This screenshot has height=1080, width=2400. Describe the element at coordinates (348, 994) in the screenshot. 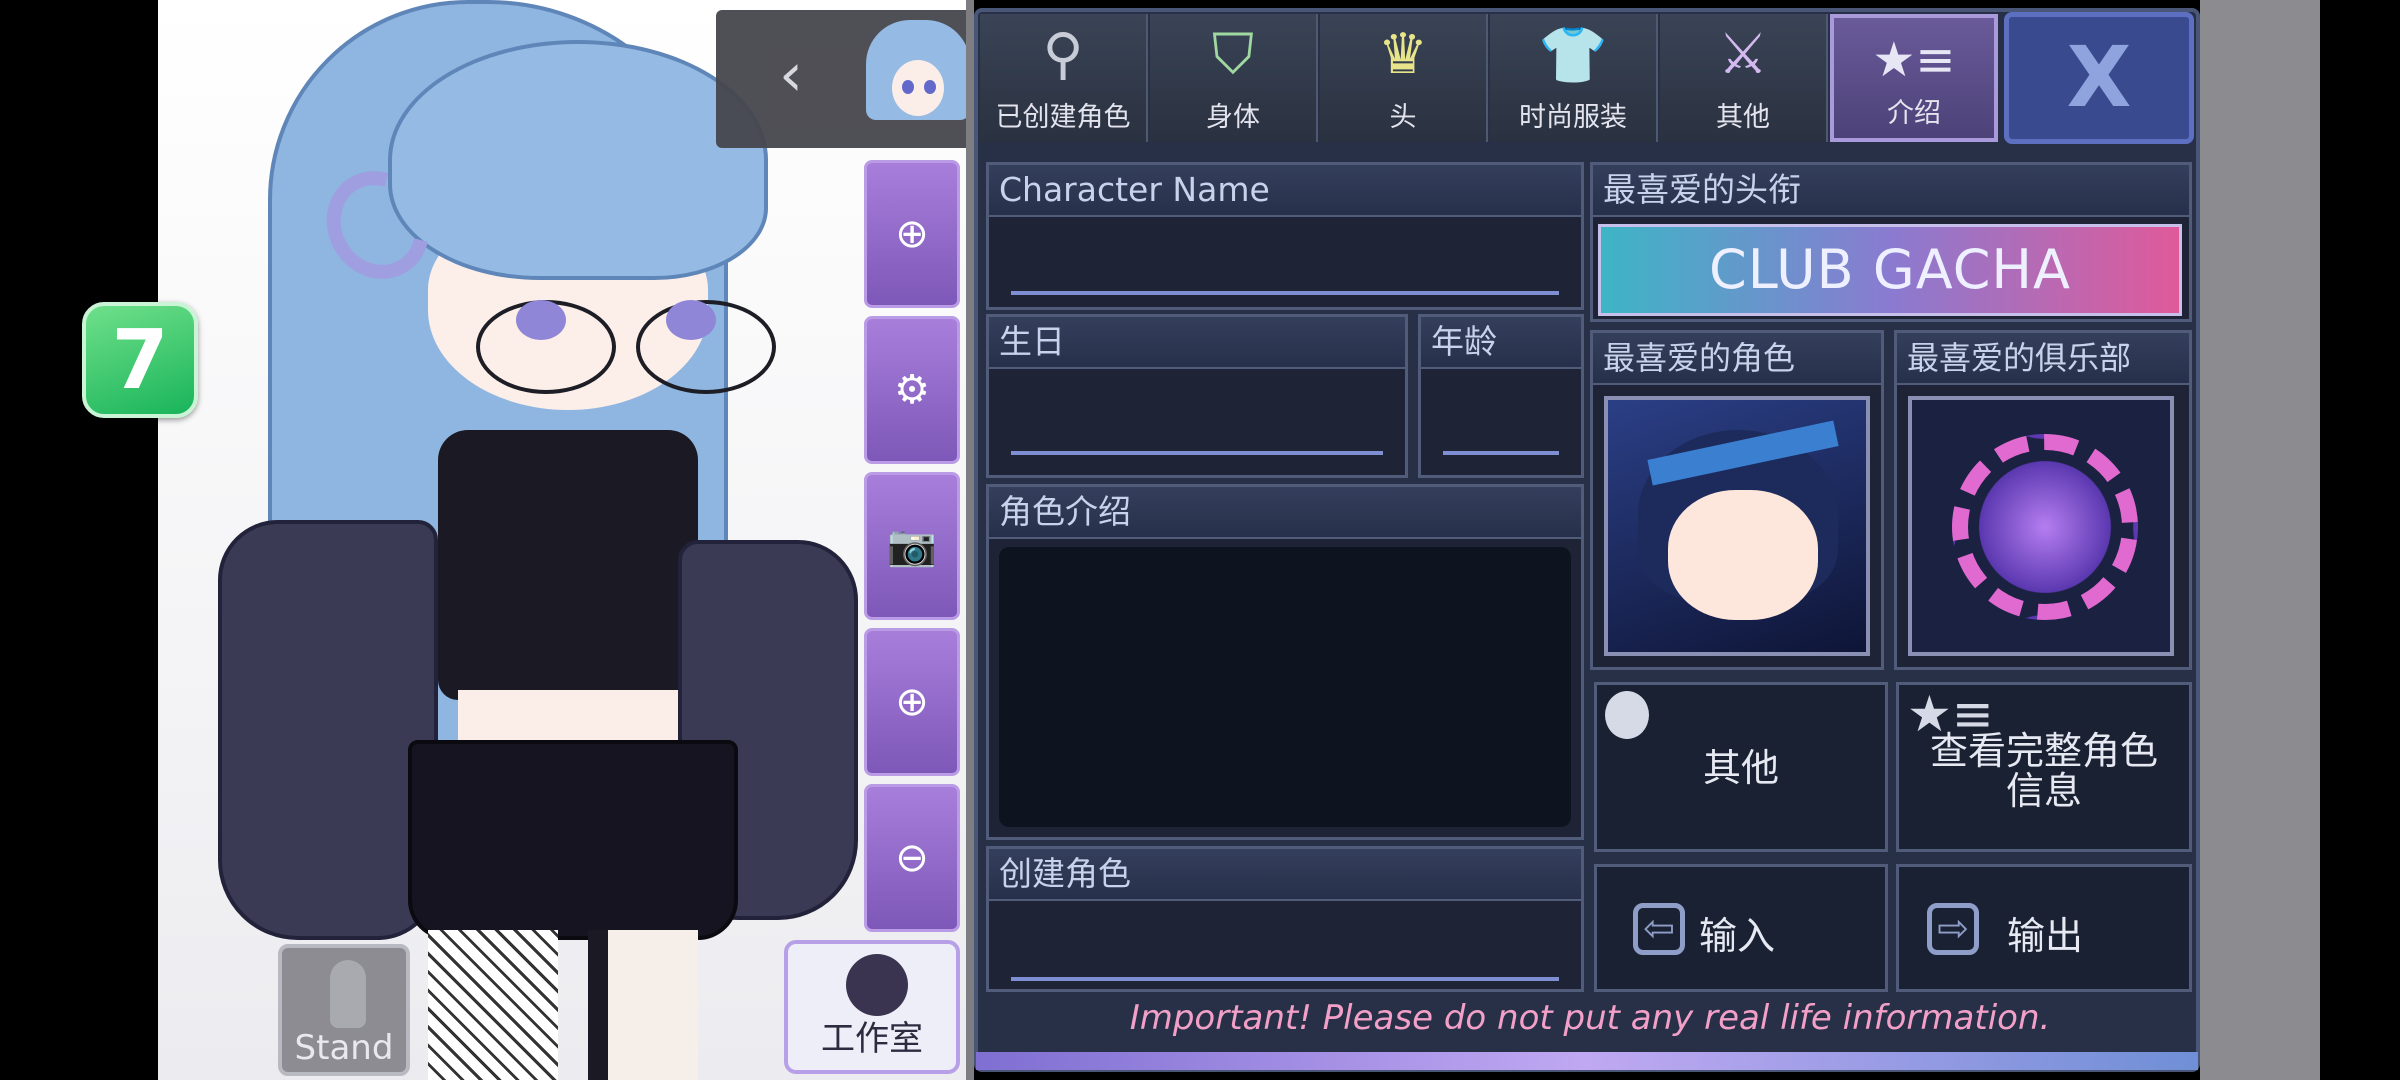

I see `stand-figure-icon` at that location.